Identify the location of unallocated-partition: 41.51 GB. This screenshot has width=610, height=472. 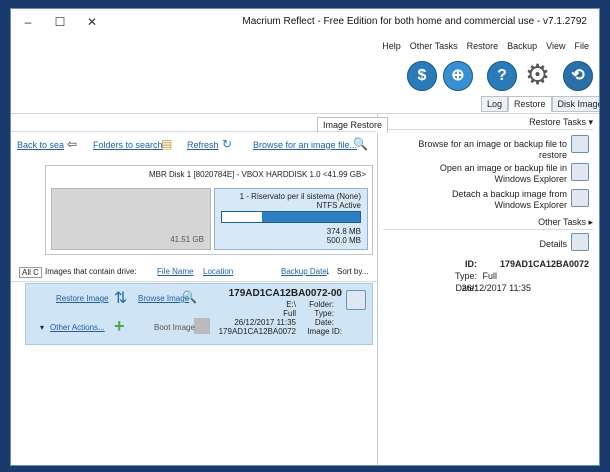
(131, 219).